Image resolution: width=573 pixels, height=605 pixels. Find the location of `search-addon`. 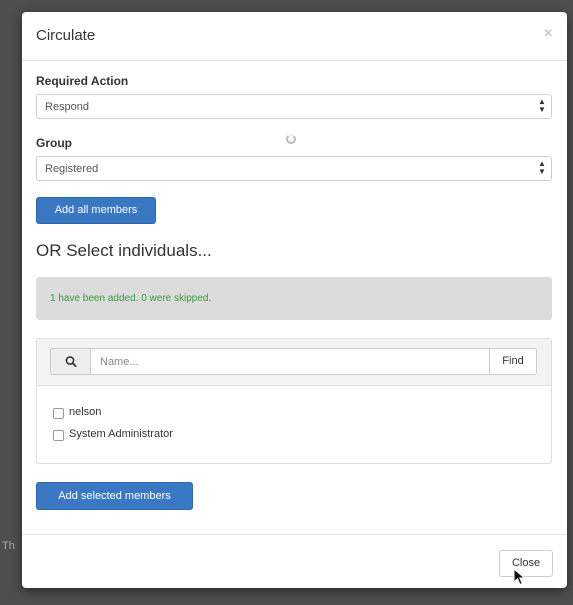

search-addon is located at coordinates (70, 361).